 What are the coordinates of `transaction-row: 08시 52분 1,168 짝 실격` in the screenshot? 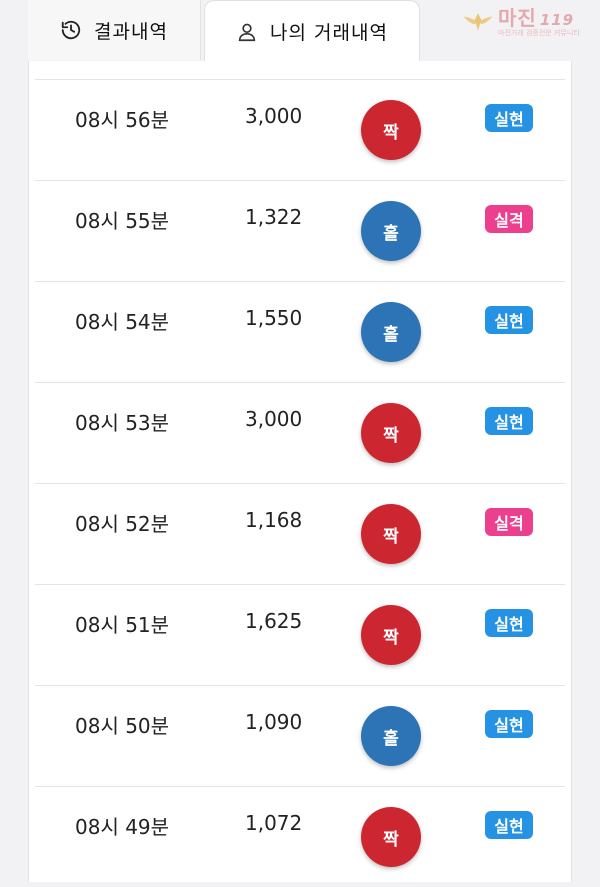 It's located at (300, 533).